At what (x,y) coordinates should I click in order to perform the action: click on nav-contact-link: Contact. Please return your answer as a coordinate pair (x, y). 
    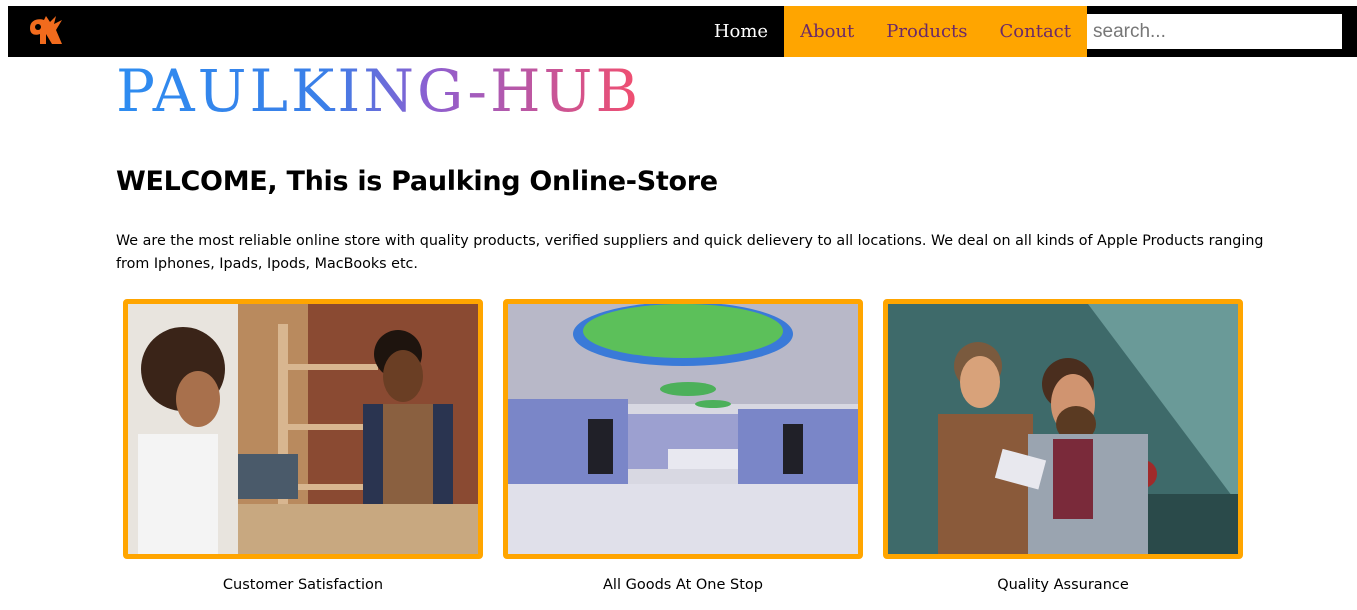
    Looking at the image, I should click on (1035, 31).